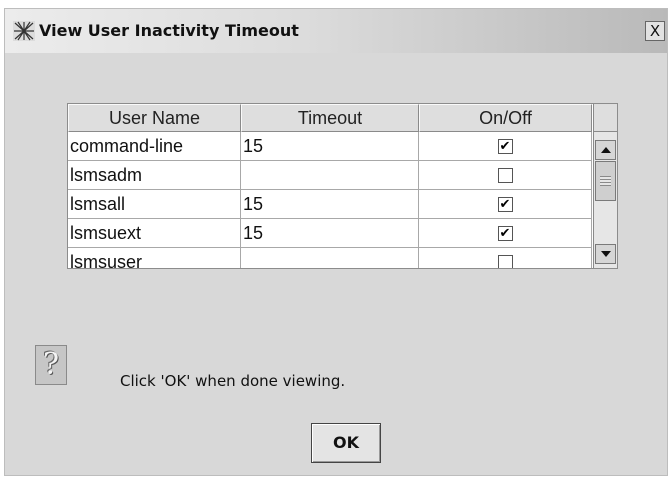  I want to click on arrow-up-icon, so click(606, 150).